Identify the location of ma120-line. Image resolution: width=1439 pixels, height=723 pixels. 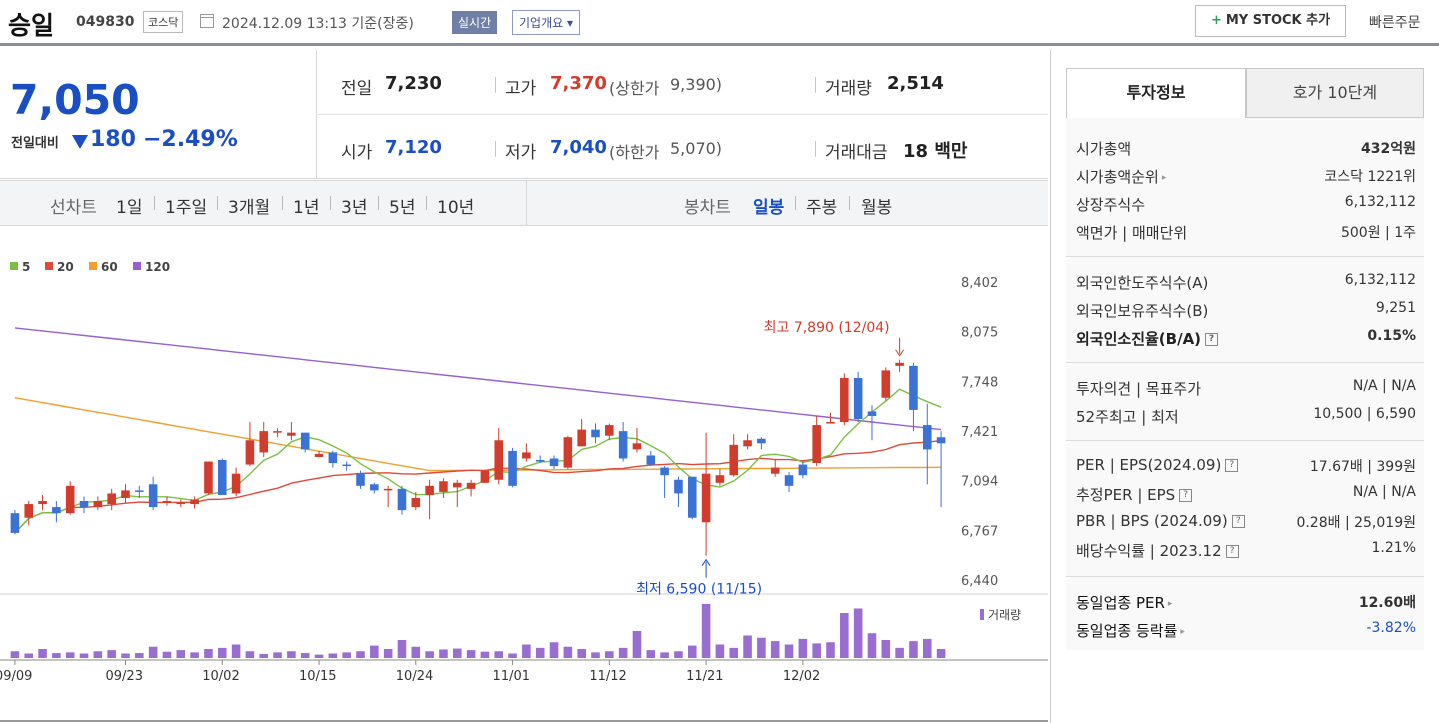
(478, 379).